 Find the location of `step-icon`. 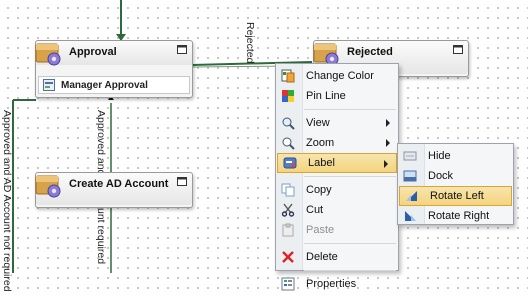

step-icon is located at coordinates (49, 85).